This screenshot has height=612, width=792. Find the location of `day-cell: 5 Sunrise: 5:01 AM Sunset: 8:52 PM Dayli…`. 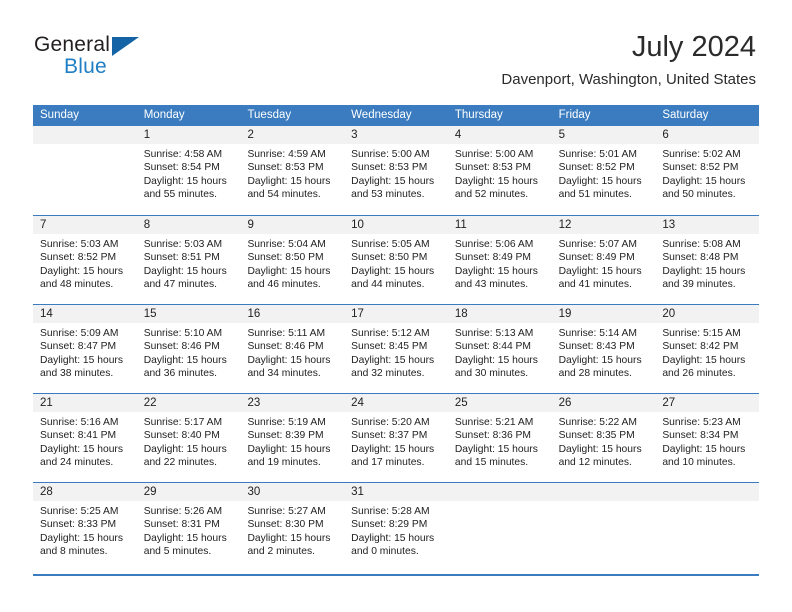

day-cell: 5 Sunrise: 5:01 AM Sunset: 8:52 PM Dayli… is located at coordinates (603, 170).